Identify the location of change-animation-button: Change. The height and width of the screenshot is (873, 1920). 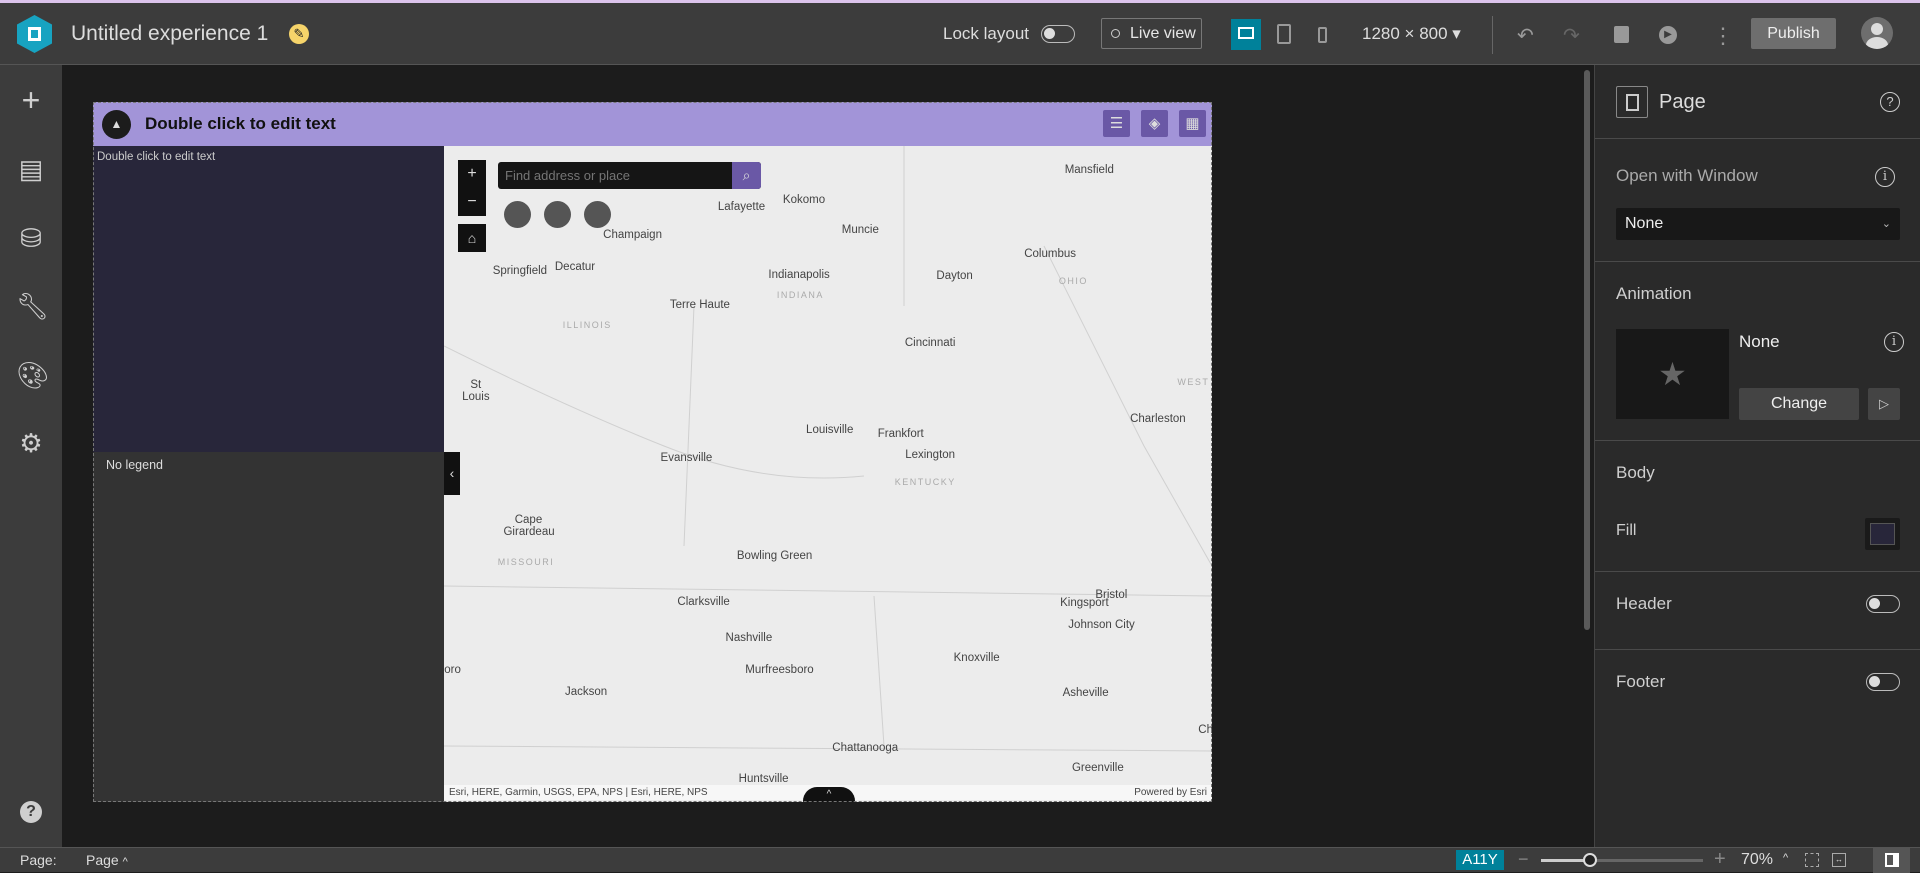
(1799, 404).